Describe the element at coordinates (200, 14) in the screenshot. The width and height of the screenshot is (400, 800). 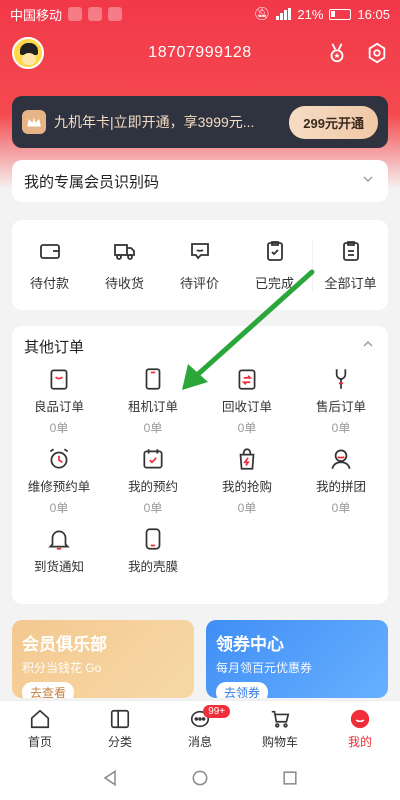
I see `status-bar: 中国移动 🔕︎ 21% 16:05` at that location.